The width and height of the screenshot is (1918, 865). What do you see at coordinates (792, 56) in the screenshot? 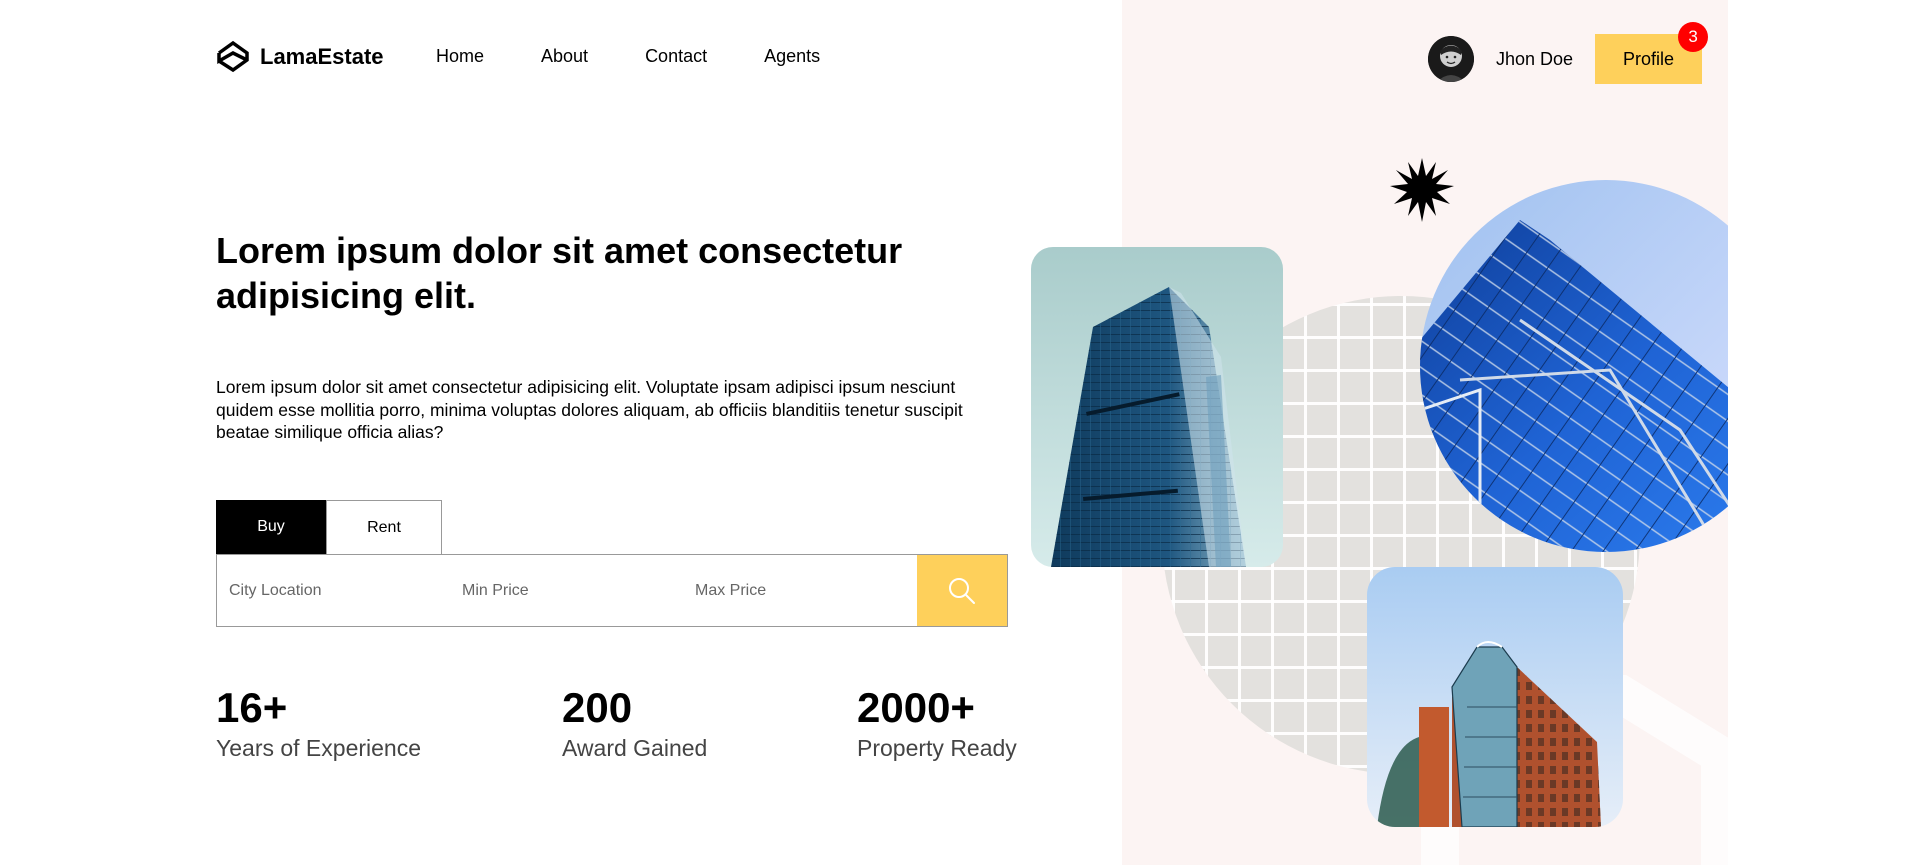
I see `nav-link-agents: Agents` at bounding box center [792, 56].